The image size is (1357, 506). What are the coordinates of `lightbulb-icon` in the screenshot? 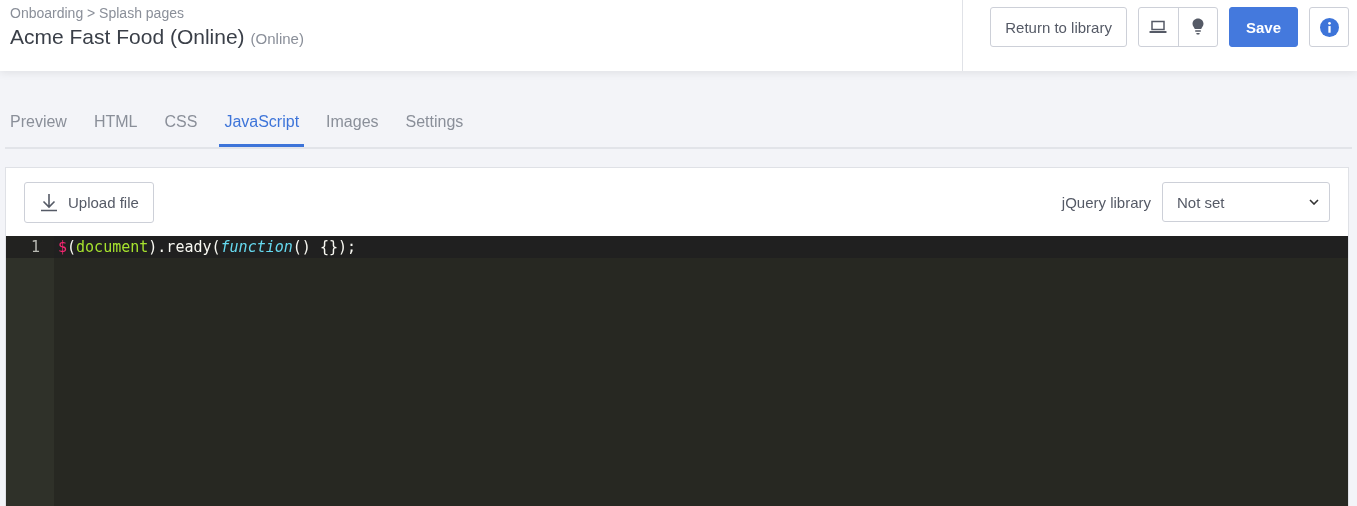 It's located at (1197, 27).